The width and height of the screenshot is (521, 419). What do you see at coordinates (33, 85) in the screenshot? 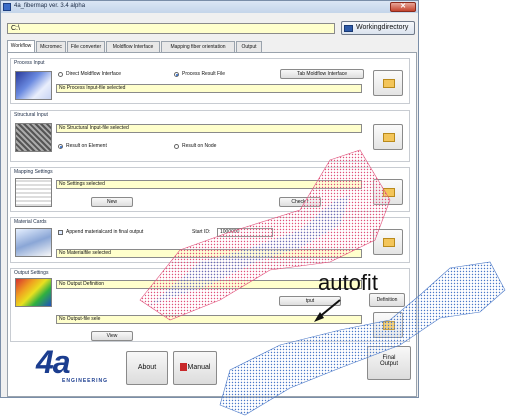
I see `process-input-thumbnail` at bounding box center [33, 85].